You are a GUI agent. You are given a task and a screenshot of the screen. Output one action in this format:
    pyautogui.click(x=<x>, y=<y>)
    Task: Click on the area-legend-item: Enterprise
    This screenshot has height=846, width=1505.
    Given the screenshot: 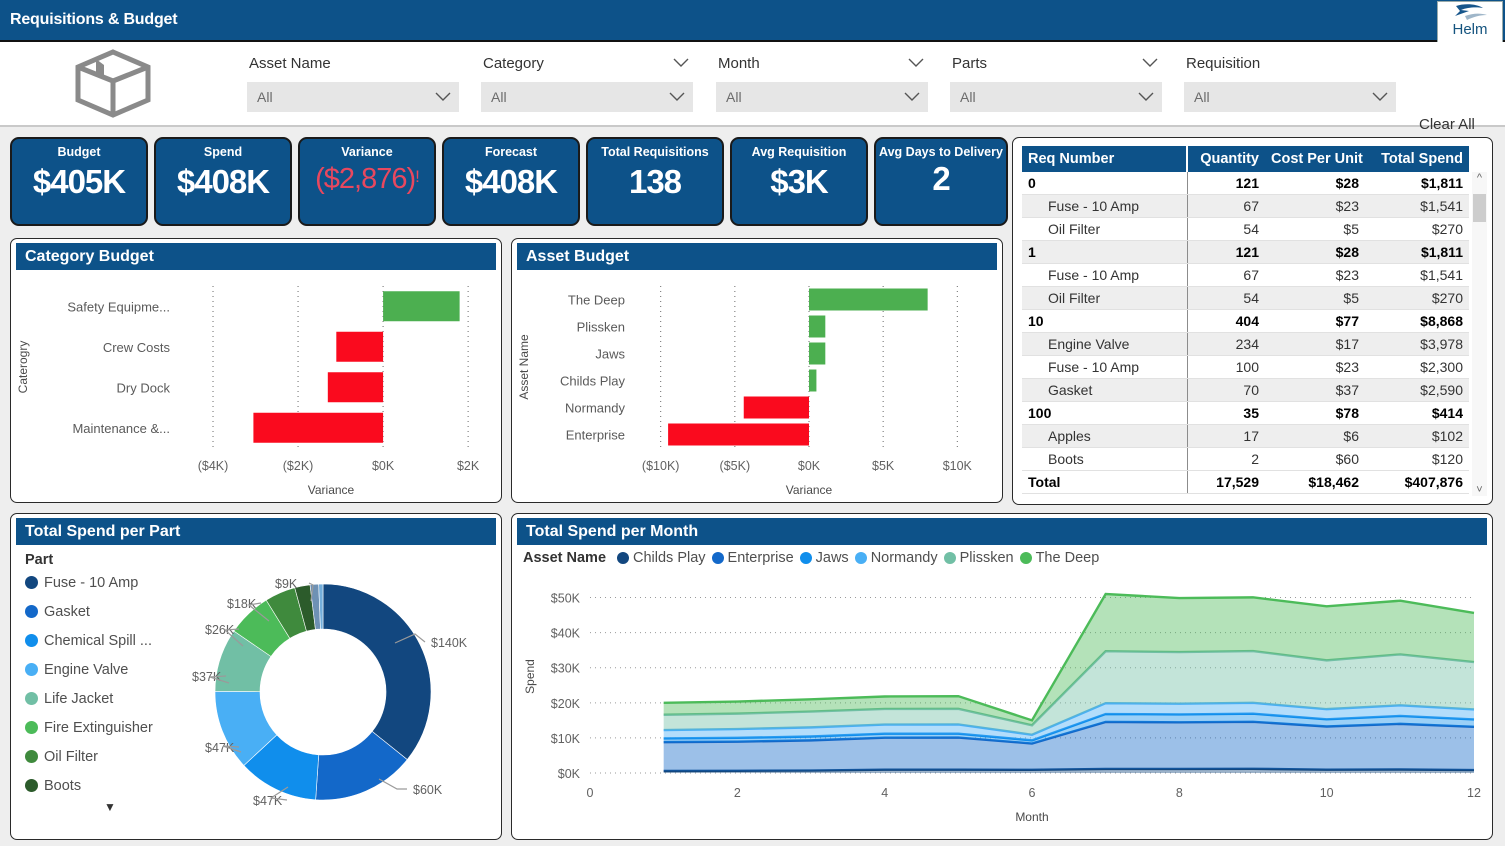 What is the action you would take?
    pyautogui.click(x=752, y=558)
    